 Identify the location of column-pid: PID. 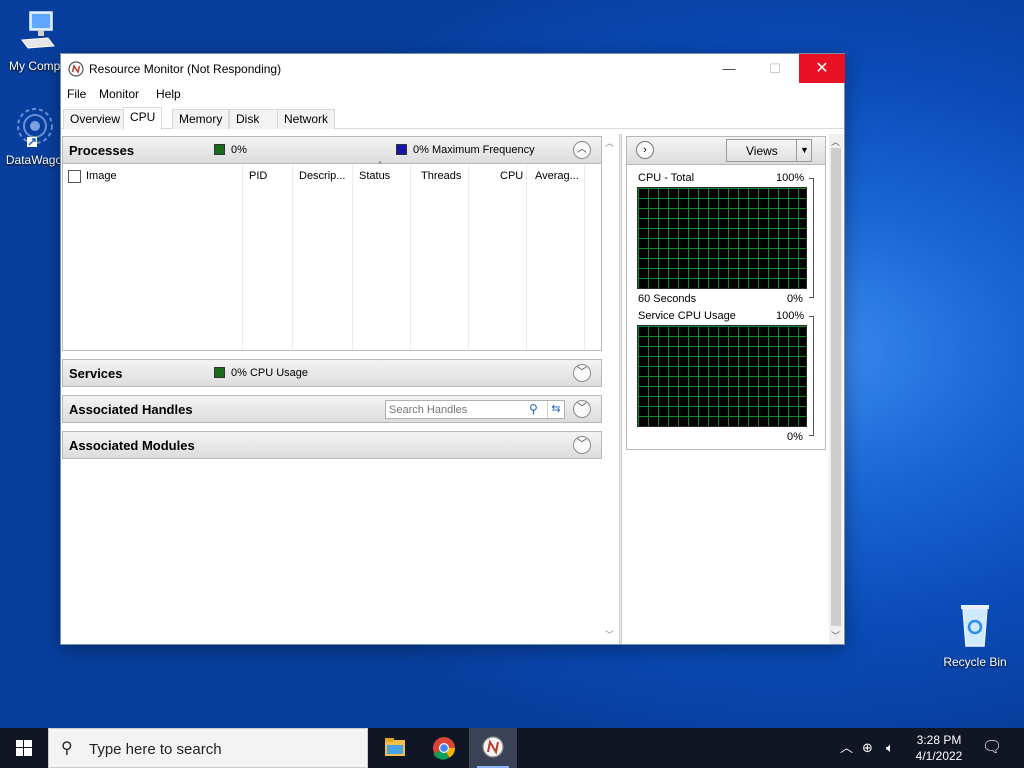
(258, 176).